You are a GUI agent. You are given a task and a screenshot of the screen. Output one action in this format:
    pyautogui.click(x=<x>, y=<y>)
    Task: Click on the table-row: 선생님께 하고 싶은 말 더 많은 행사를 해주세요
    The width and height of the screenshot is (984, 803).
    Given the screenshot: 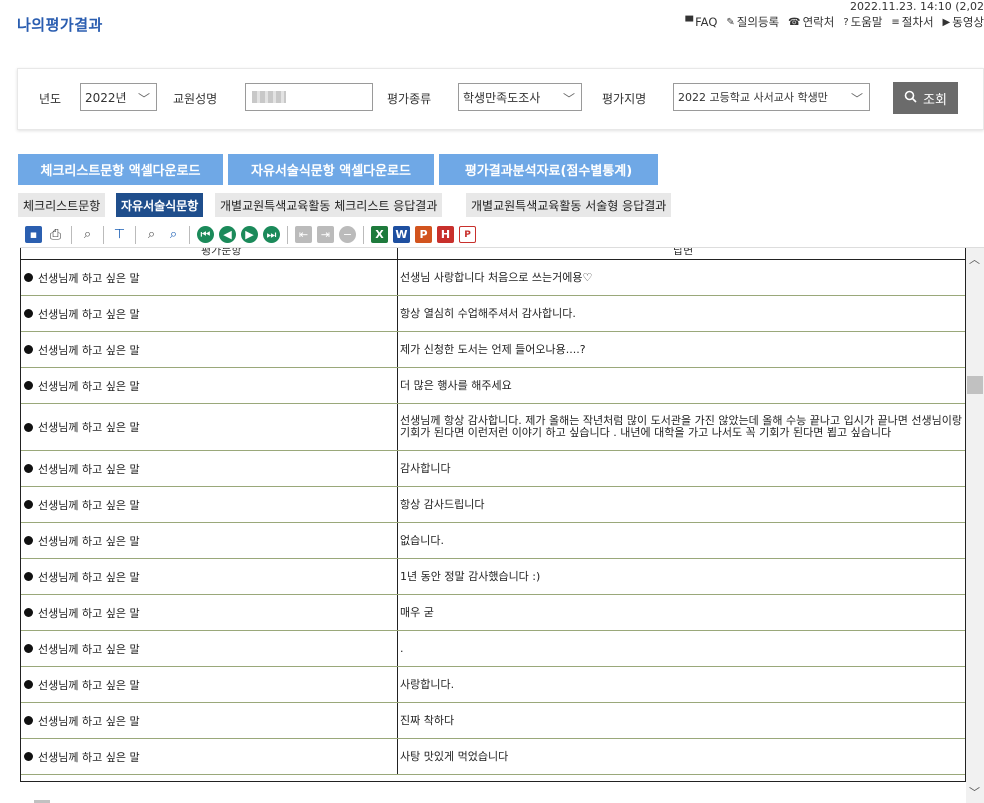 What is the action you would take?
    pyautogui.click(x=493, y=386)
    